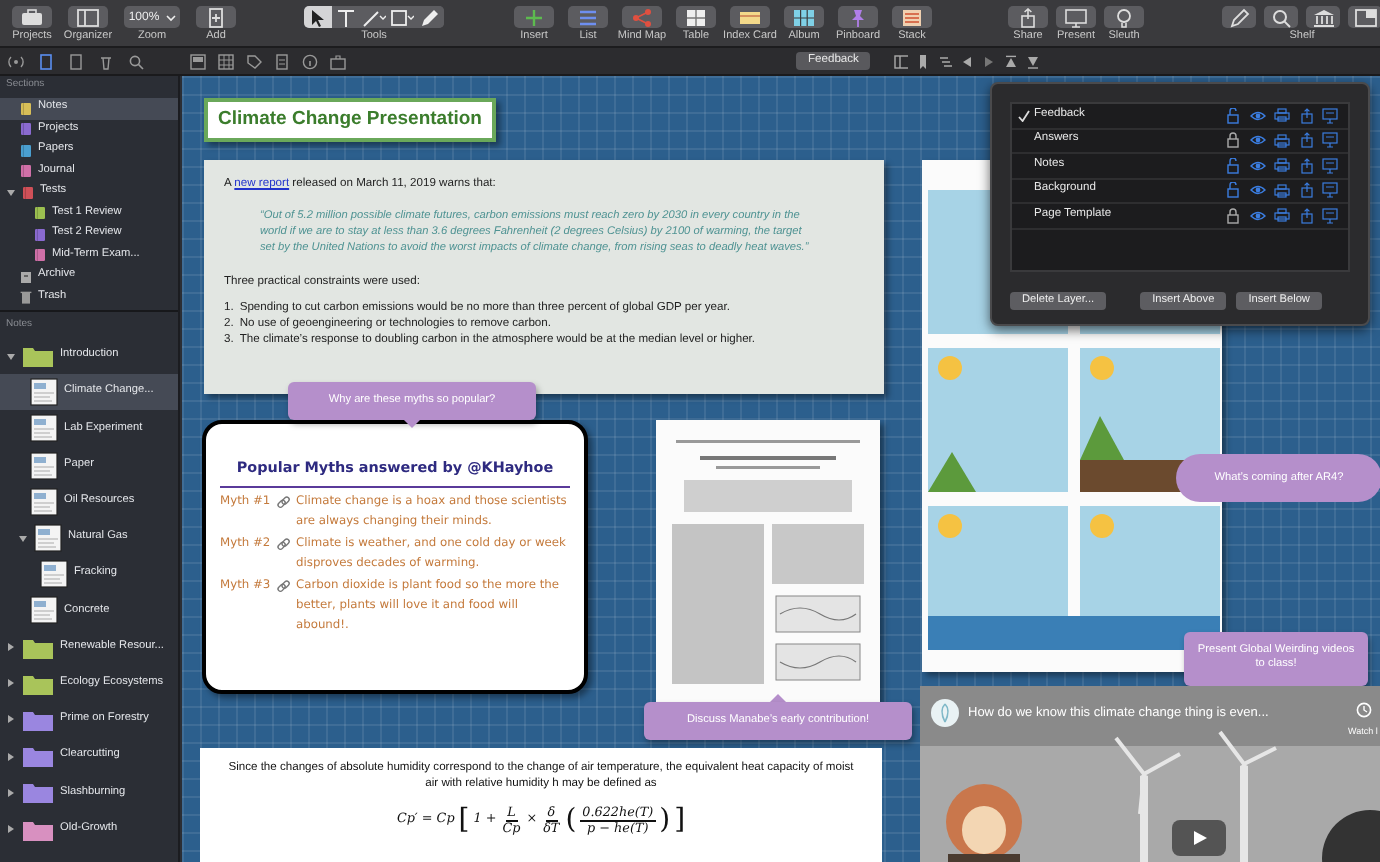 The height and width of the screenshot is (862, 1380). What do you see at coordinates (26, 276) in the screenshot?
I see `archive-box-icon` at bounding box center [26, 276].